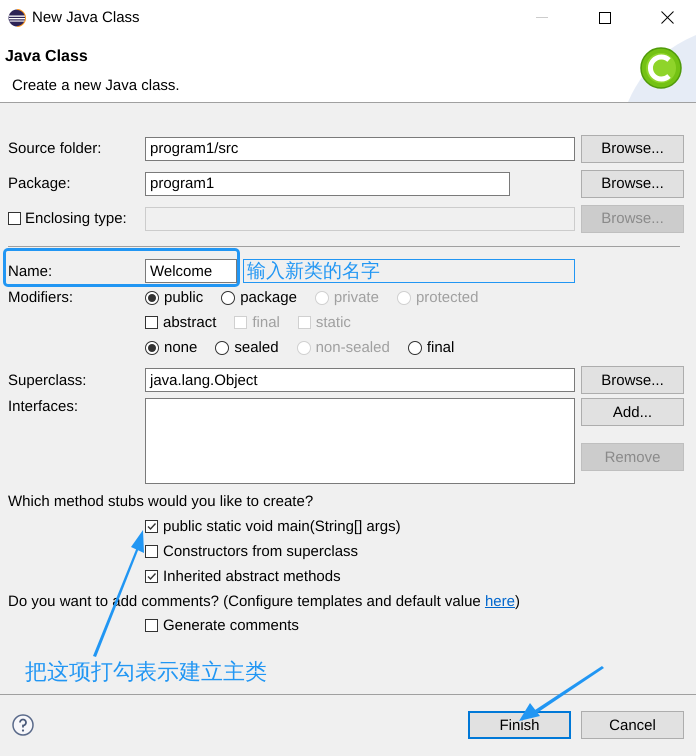 The image size is (696, 756). What do you see at coordinates (360, 218) in the screenshot?
I see `input-field` at bounding box center [360, 218].